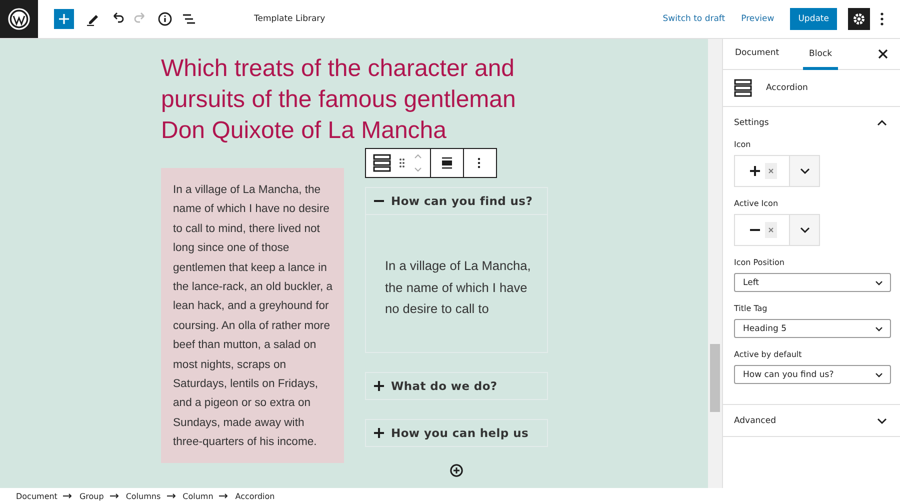 Image resolution: width=900 pixels, height=504 pixels. I want to click on field-label: Title Tag, so click(751, 308).